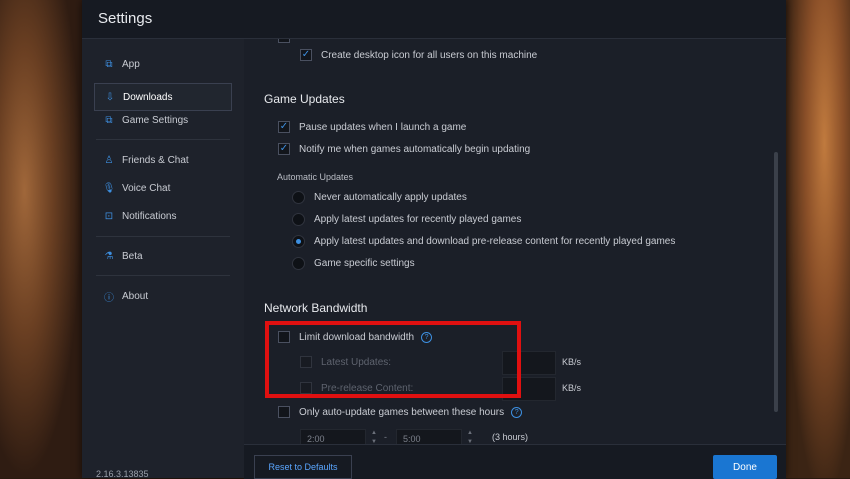  What do you see at coordinates (434, 19) in the screenshot?
I see `title-bar: Settings` at bounding box center [434, 19].